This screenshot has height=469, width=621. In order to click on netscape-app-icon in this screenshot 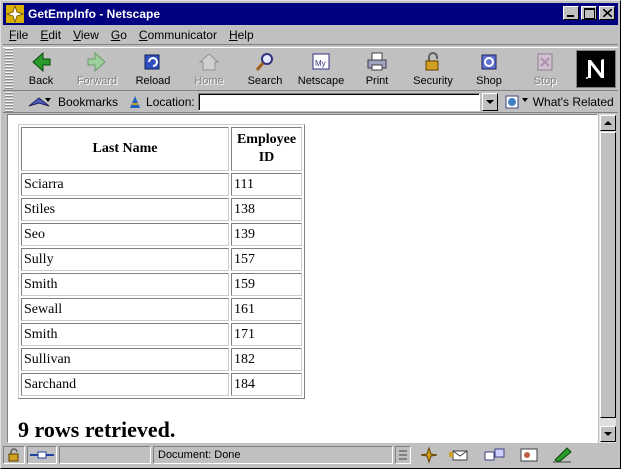, I will do `click(15, 14)`.